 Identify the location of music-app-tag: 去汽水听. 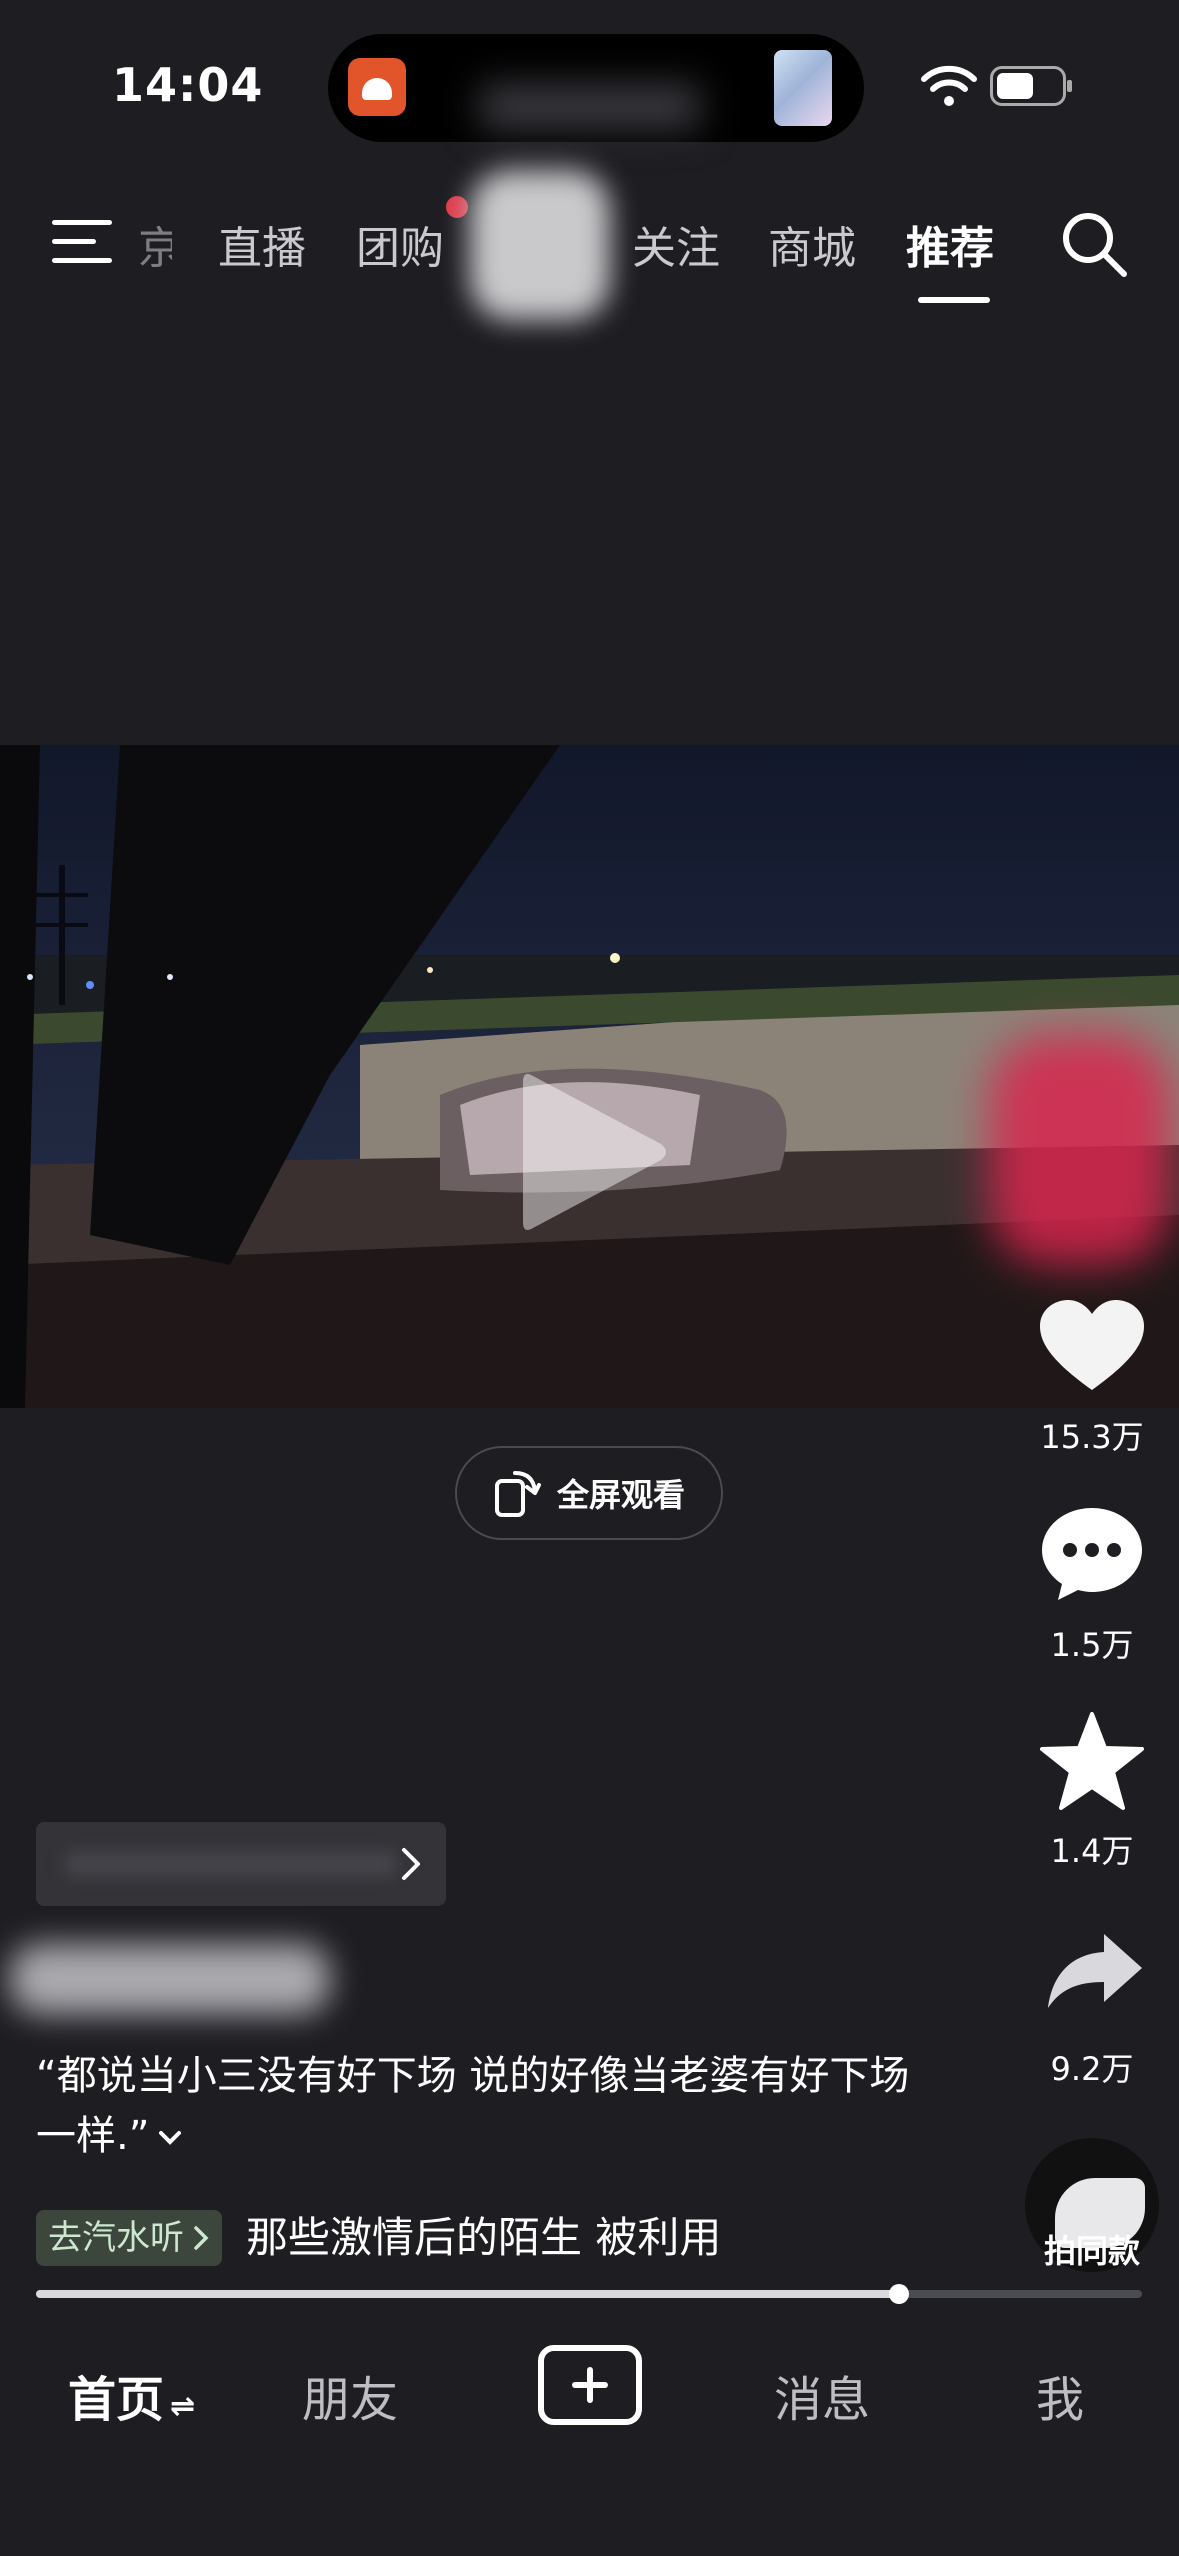
(129, 2238).